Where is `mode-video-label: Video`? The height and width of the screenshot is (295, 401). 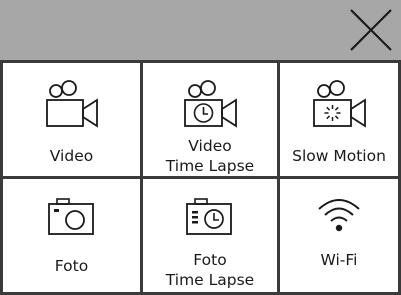 mode-video-label: Video is located at coordinates (71, 156).